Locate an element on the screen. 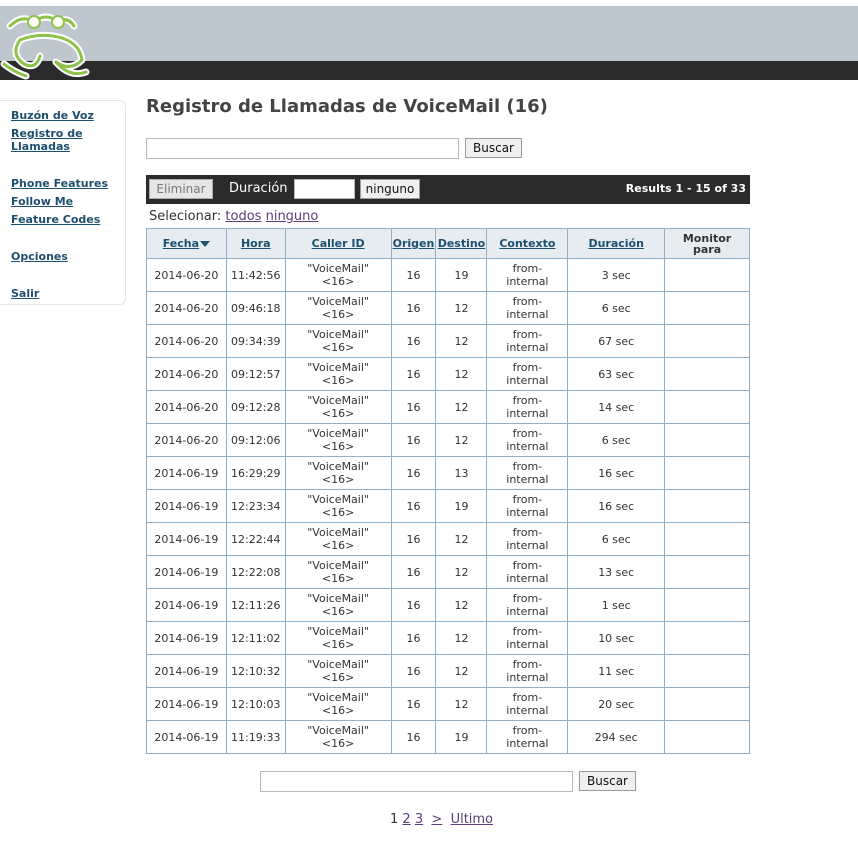 The width and height of the screenshot is (858, 846). column-header-destino: Destino is located at coordinates (461, 243).